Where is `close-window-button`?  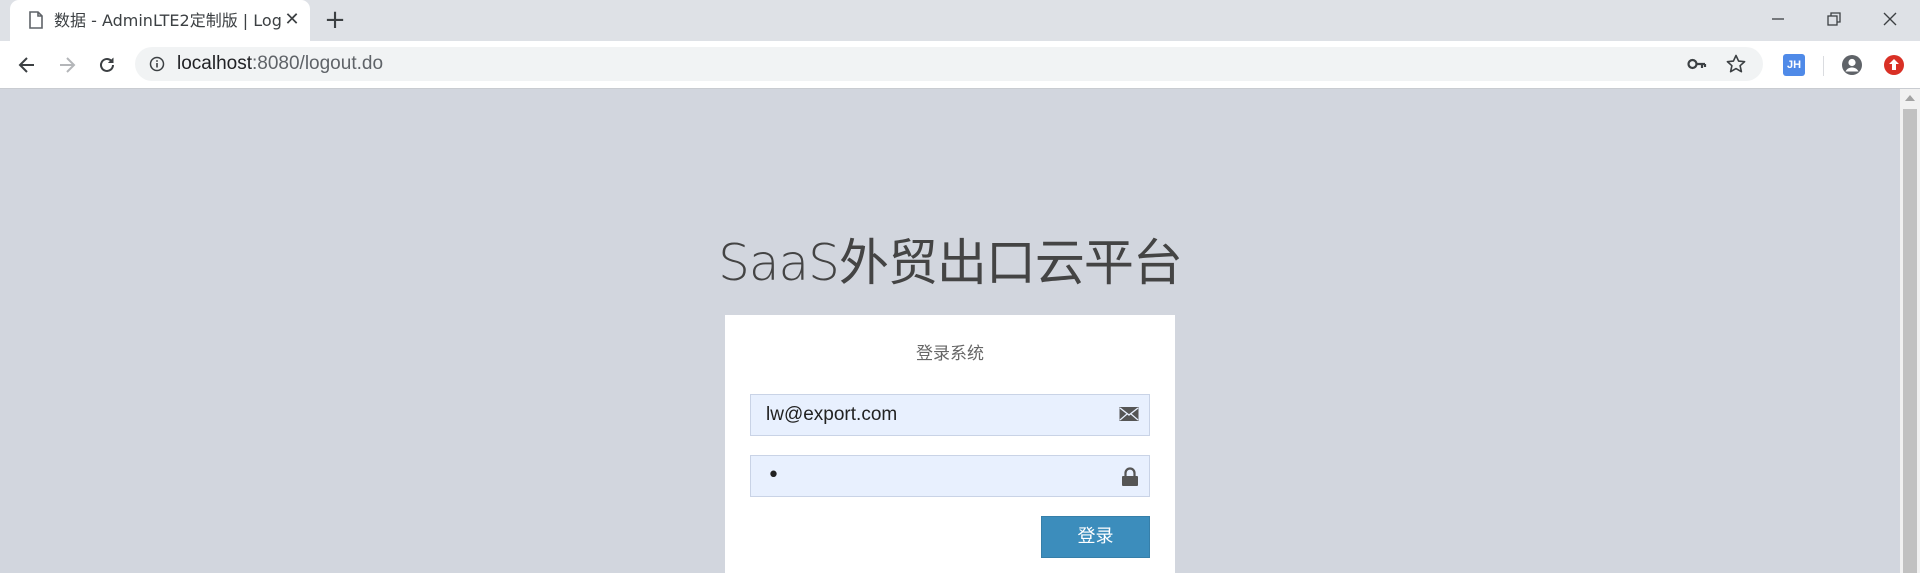
close-window-button is located at coordinates (1890, 20).